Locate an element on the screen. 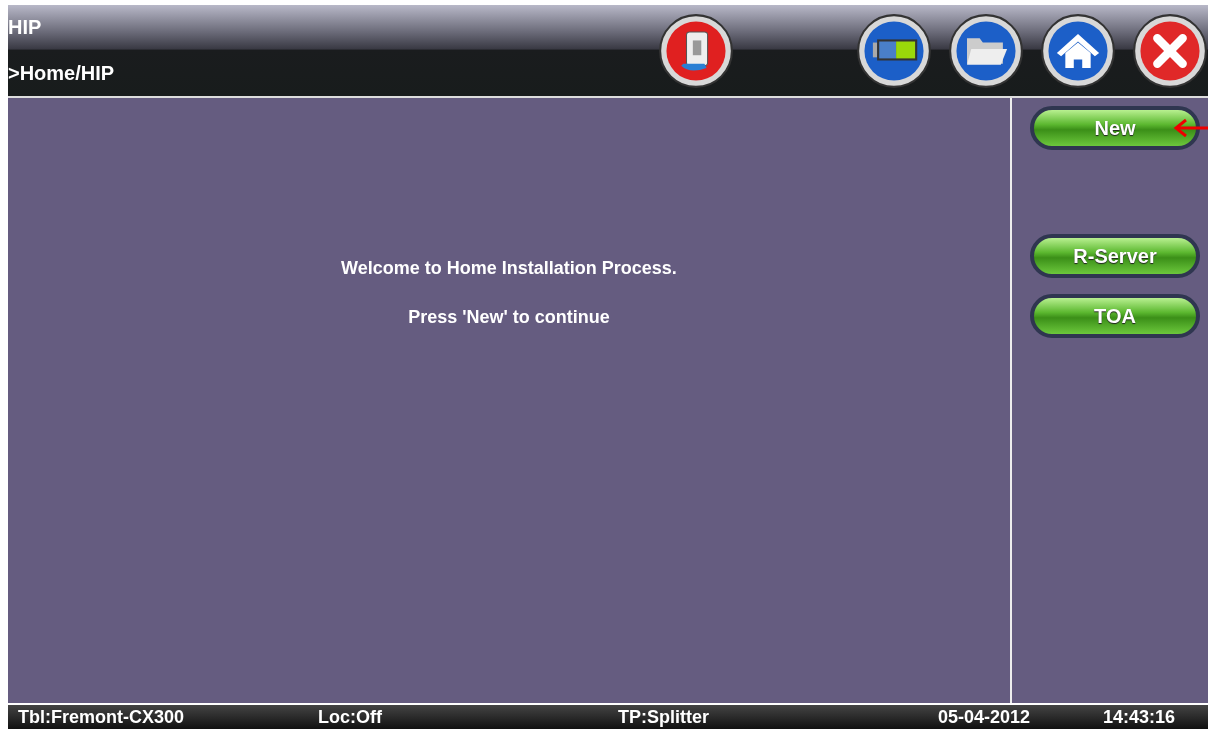  message-text: Welcome to Home Installation Process. is located at coordinates (509, 268).